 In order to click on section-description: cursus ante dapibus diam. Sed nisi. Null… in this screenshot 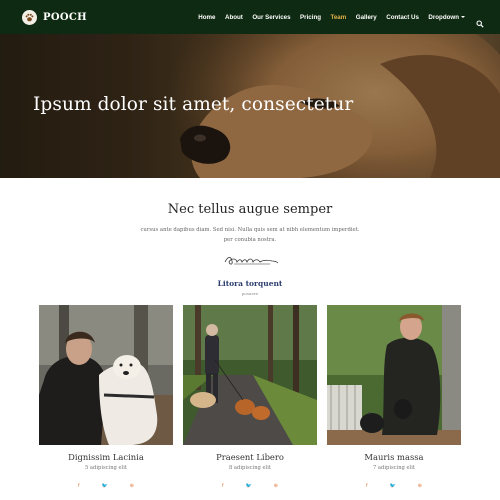, I will do `click(250, 235)`.